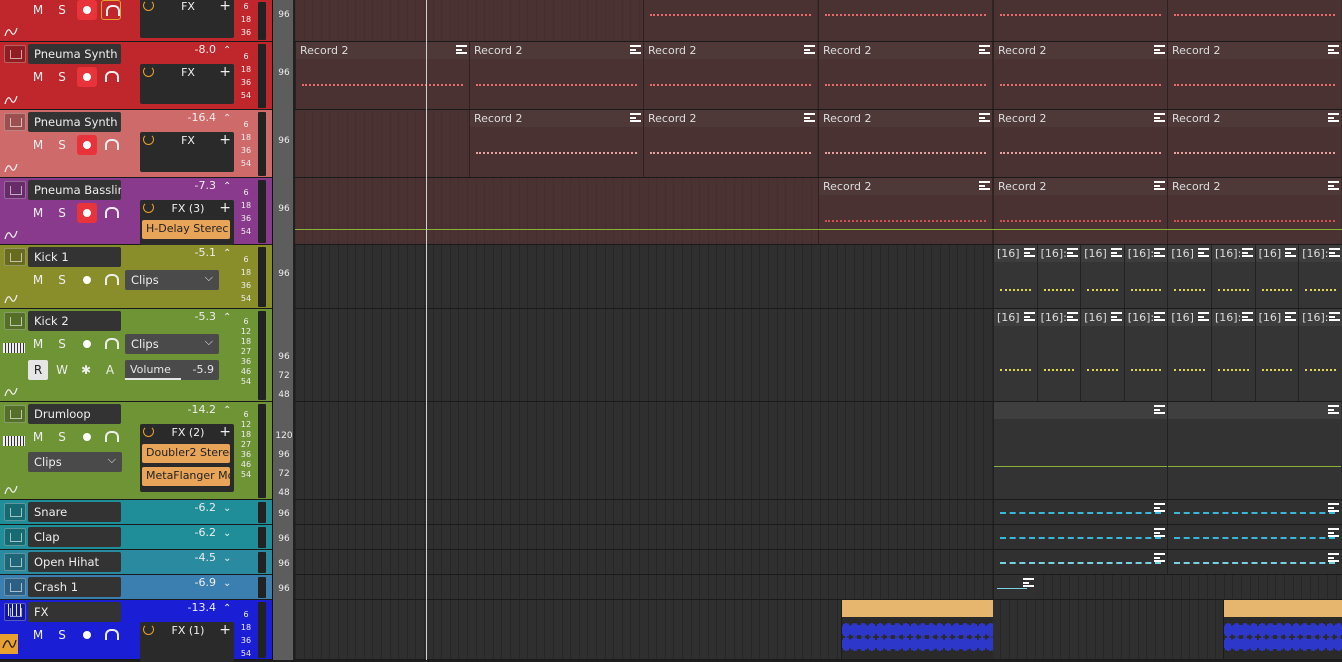 This screenshot has height=662, width=1342. What do you see at coordinates (187, 642) in the screenshot?
I see `fx-chain: FX (1) +` at bounding box center [187, 642].